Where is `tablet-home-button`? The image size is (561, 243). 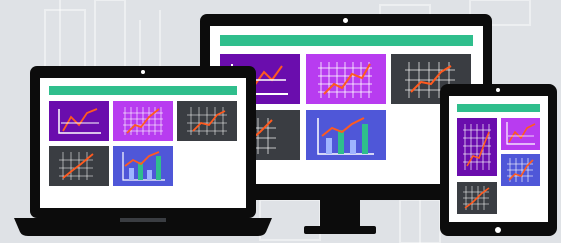
tablet-home-button is located at coordinates (498, 230).